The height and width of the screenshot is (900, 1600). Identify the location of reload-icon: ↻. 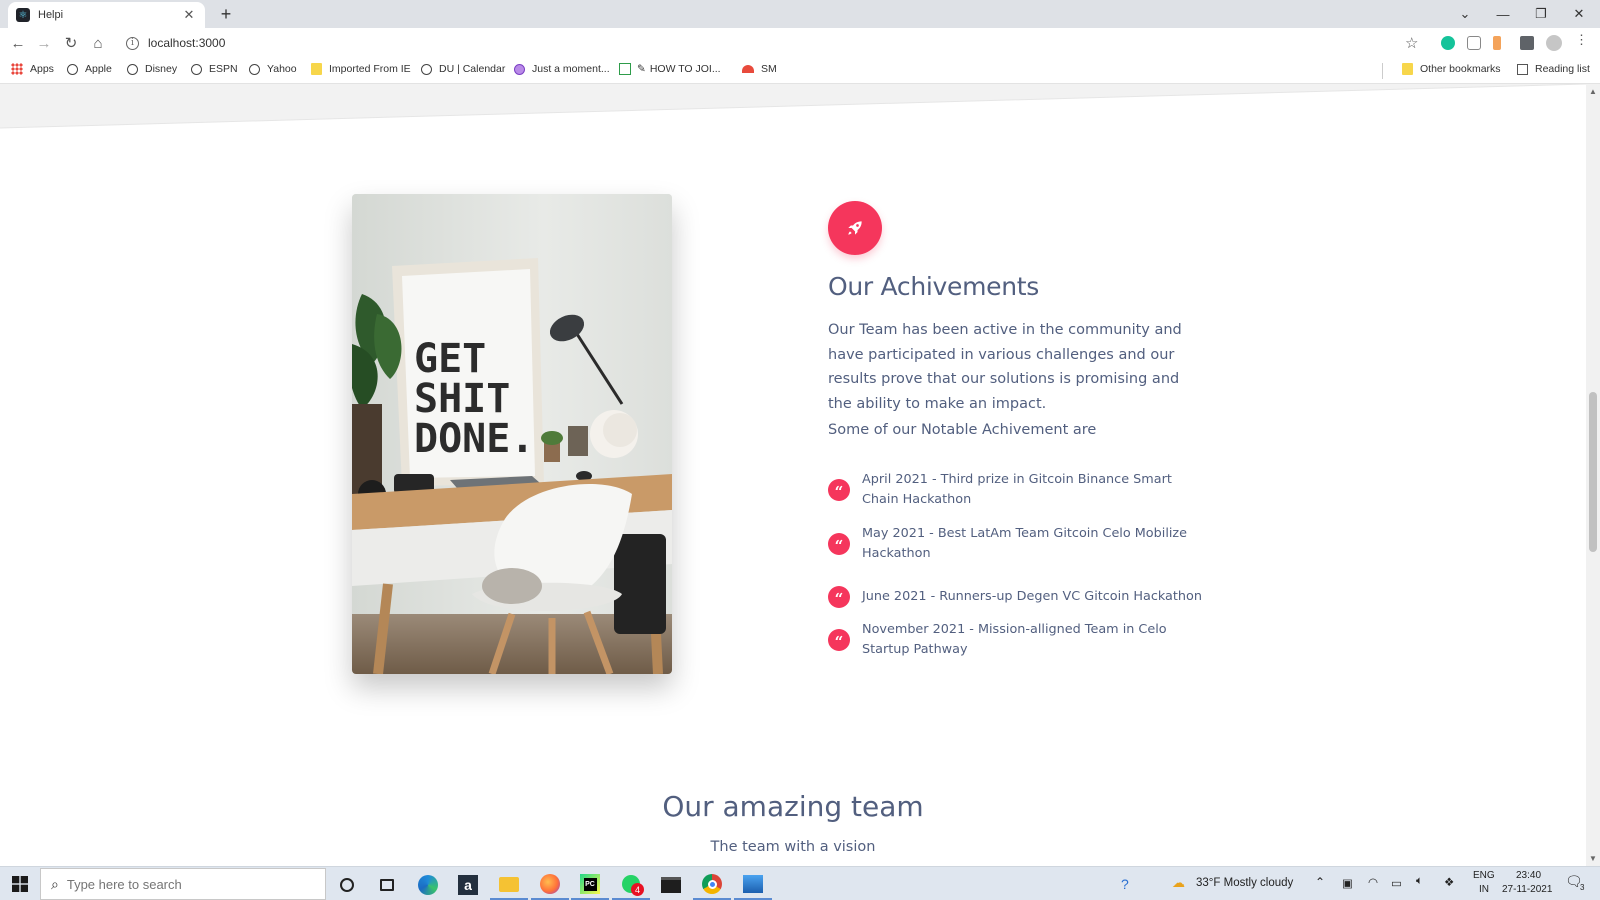
(71, 43).